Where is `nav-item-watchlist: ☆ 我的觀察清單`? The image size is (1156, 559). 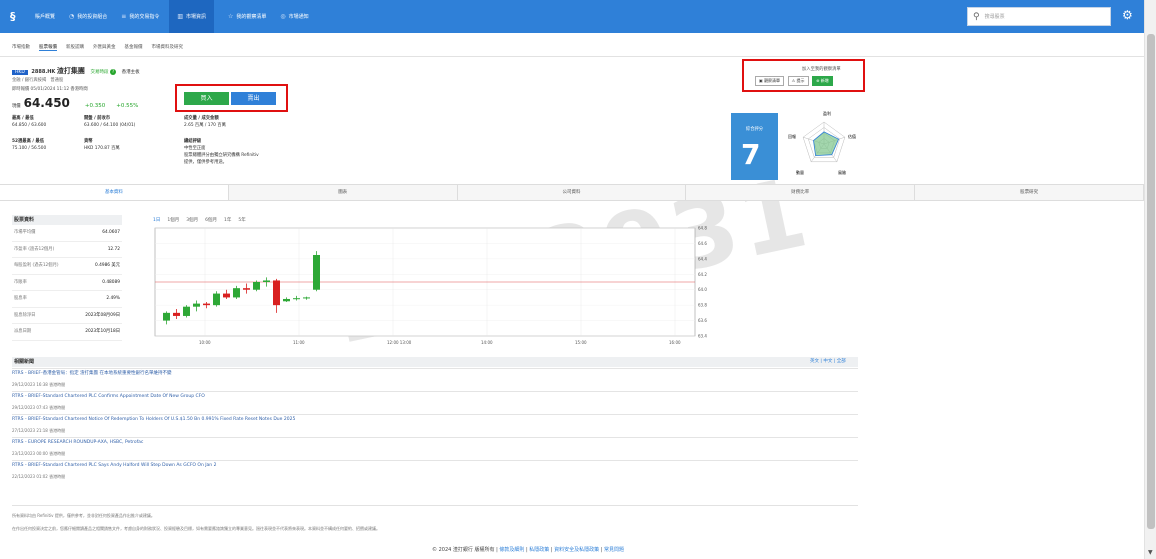
nav-item-watchlist: ☆ 我的觀察清單 is located at coordinates (247, 16).